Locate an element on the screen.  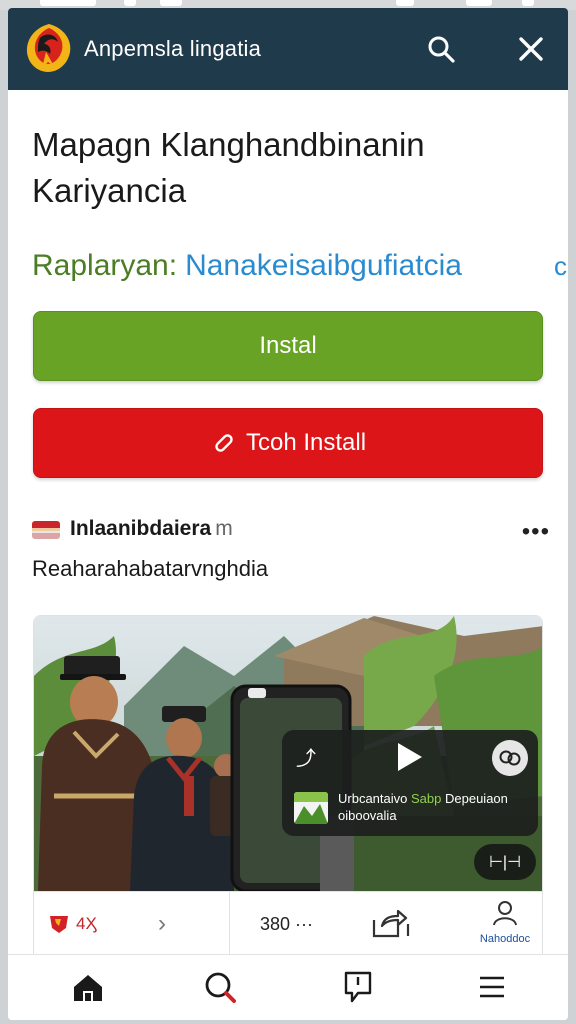
nav-home is located at coordinates (88, 987).